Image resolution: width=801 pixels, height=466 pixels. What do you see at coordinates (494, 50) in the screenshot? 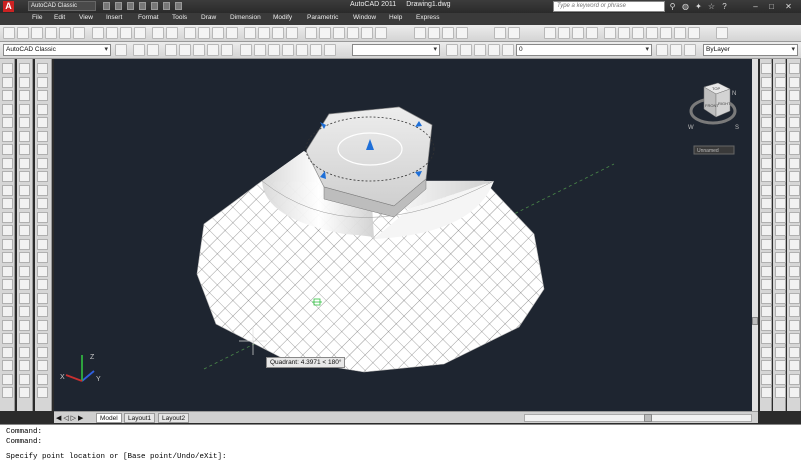
I see `lock-icon` at bounding box center [494, 50].